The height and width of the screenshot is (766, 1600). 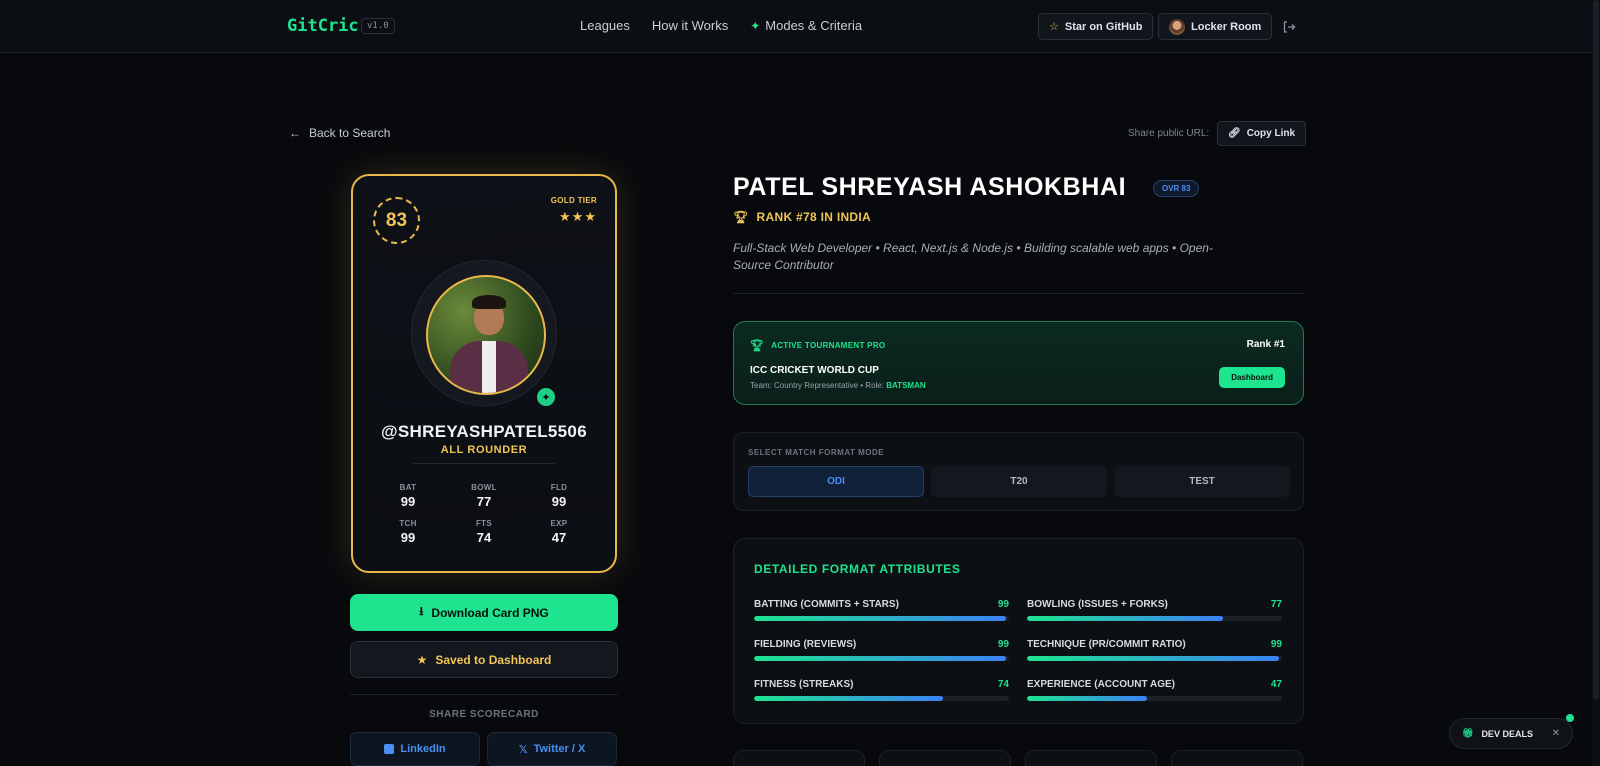 What do you see at coordinates (1169, 133) in the screenshot?
I see `share-url-label: Share public URL:` at bounding box center [1169, 133].